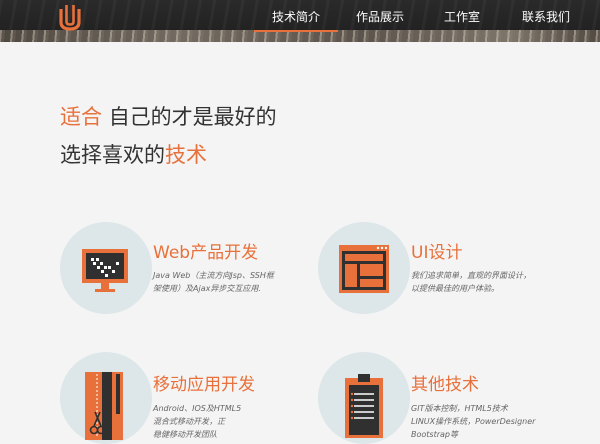 The width and height of the screenshot is (600, 444). I want to click on hero-line1-text: 自己的才是最好的, so click(192, 117).